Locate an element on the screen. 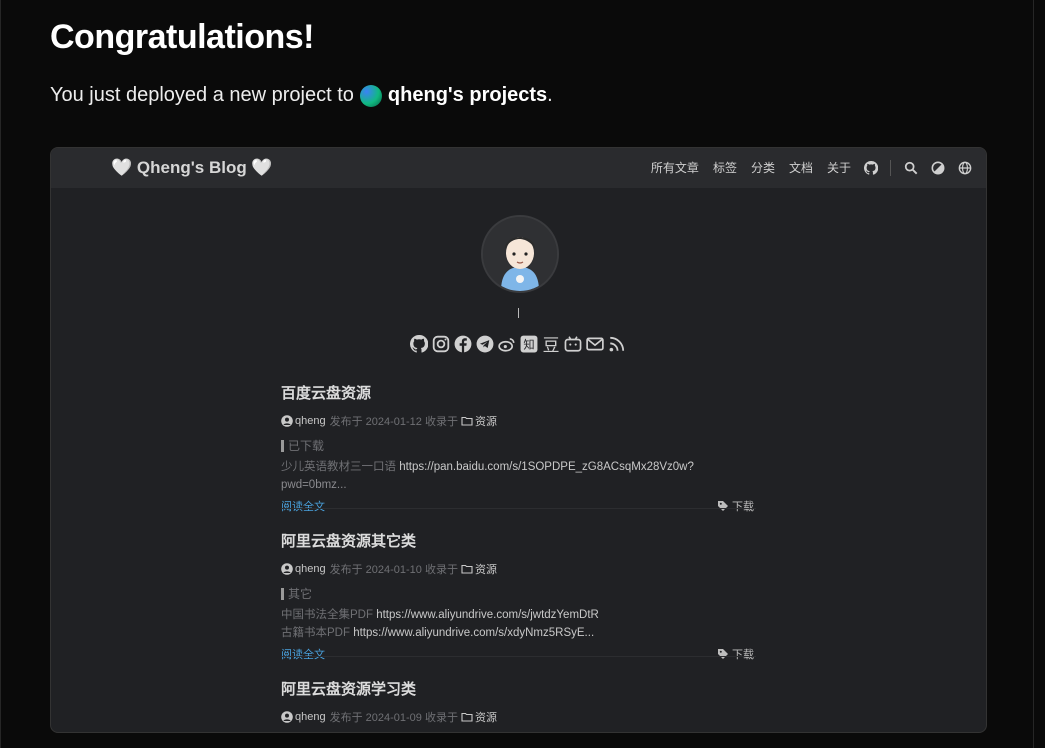 This screenshot has height=748, width=1045. blog-nav: 所有文章 标签 分类 文档 关于 is located at coordinates (804, 167).